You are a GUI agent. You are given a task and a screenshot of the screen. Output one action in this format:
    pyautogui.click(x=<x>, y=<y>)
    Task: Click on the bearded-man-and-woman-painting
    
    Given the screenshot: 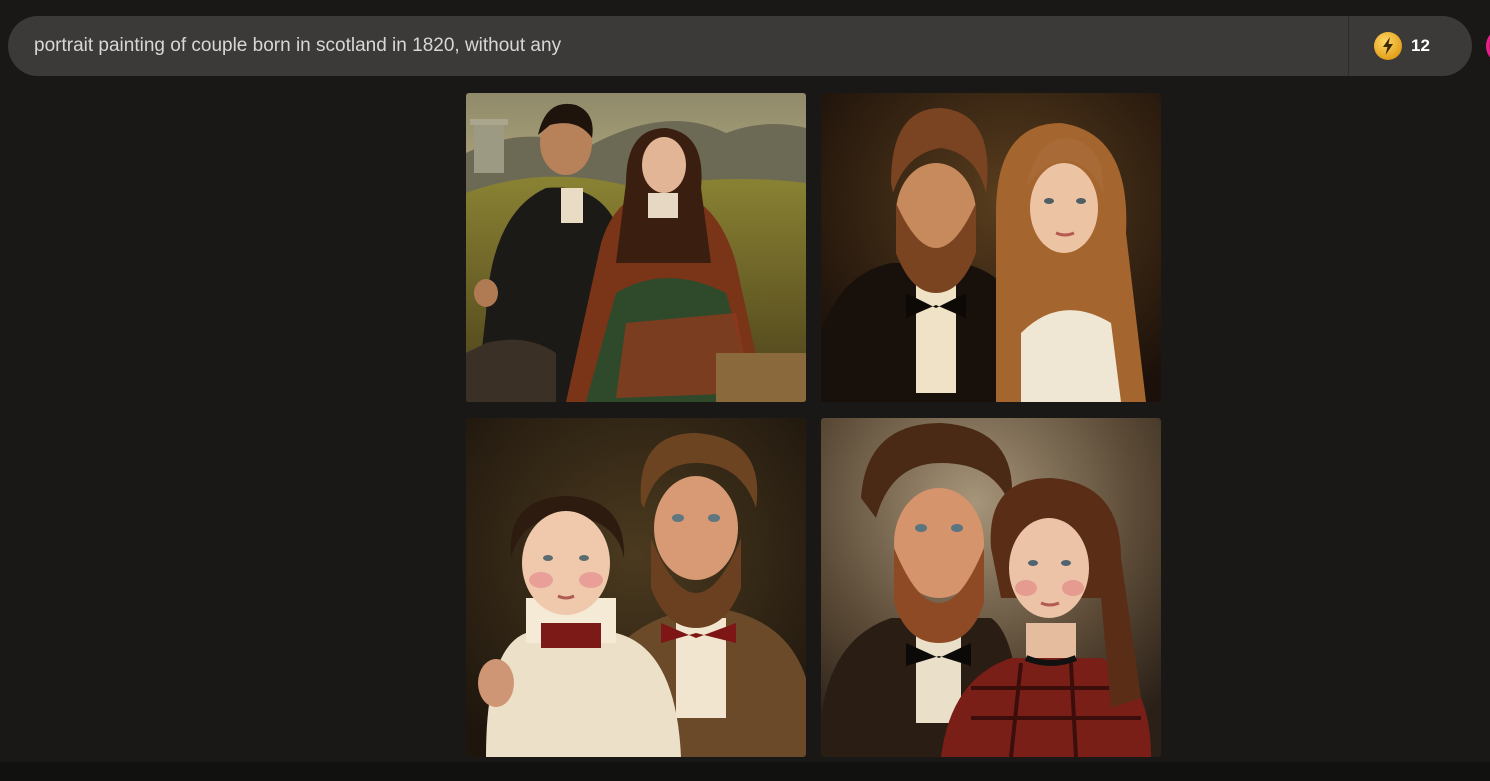 What is the action you would take?
    pyautogui.click(x=991, y=247)
    